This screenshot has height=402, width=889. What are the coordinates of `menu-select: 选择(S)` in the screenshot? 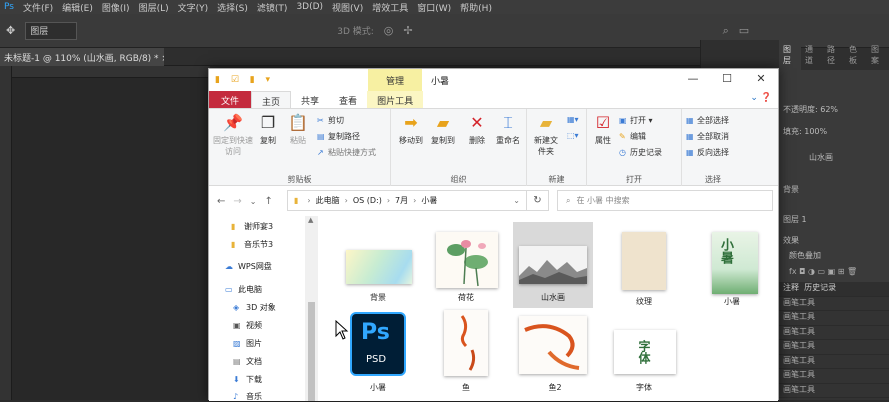 It's located at (232, 7).